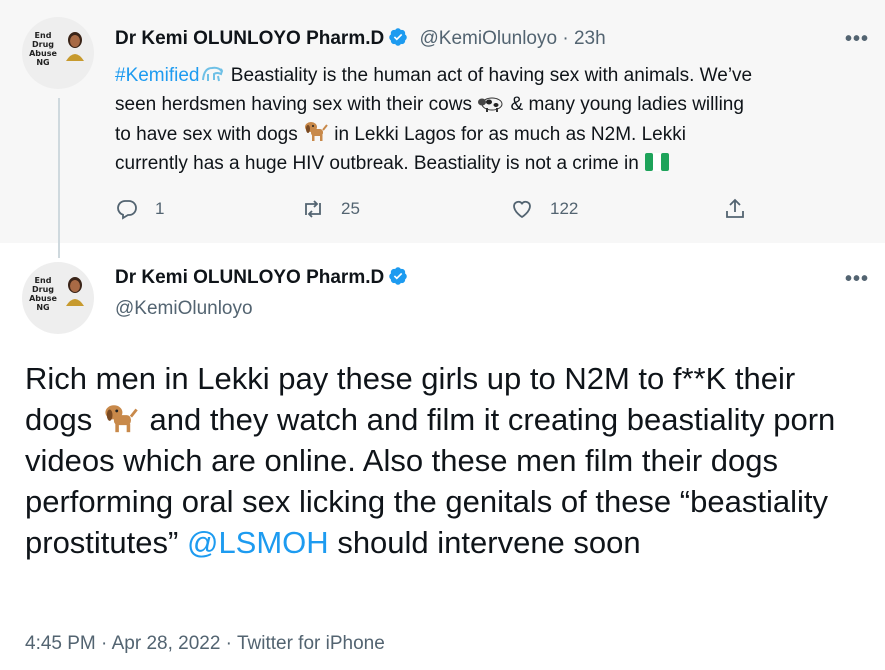 The height and width of the screenshot is (670, 885). What do you see at coordinates (522, 209) in the screenshot?
I see `like-icon` at bounding box center [522, 209].